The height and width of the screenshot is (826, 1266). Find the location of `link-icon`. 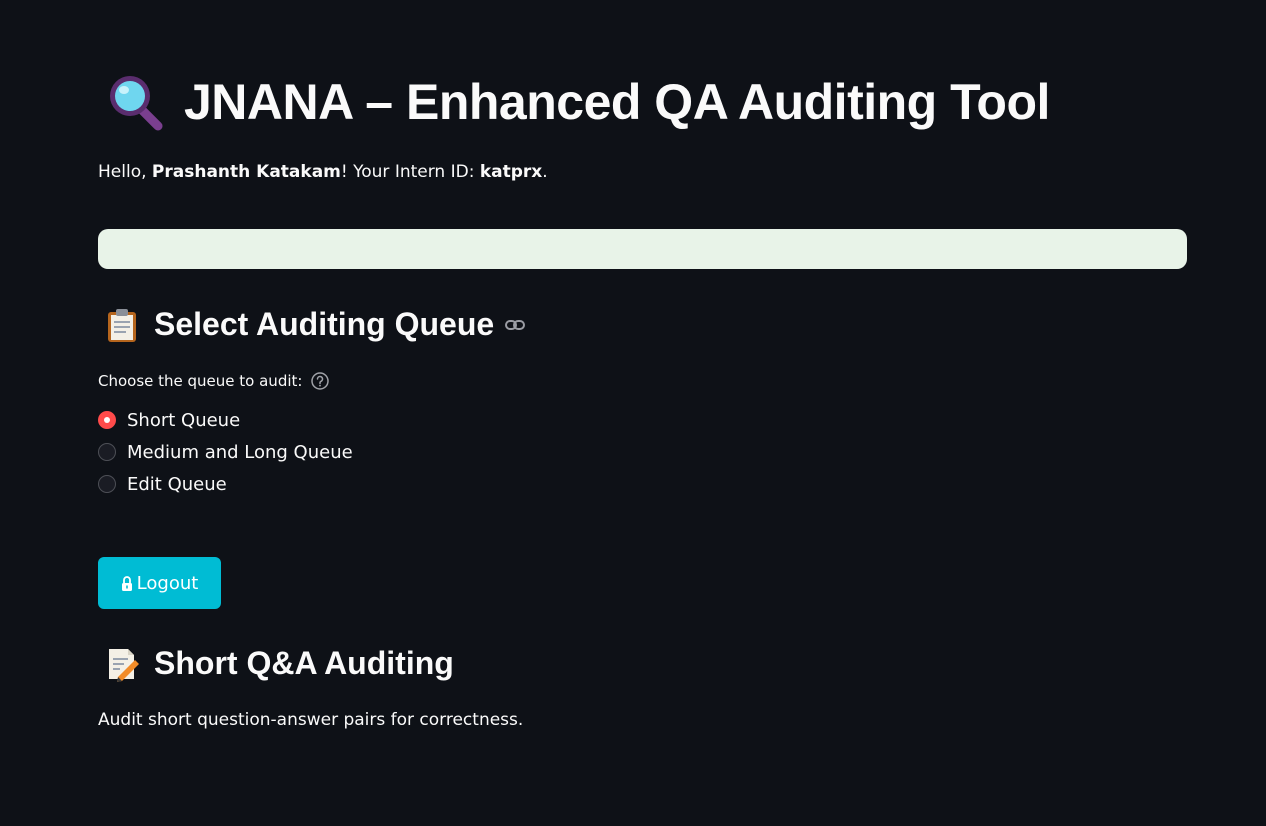

link-icon is located at coordinates (515, 325).